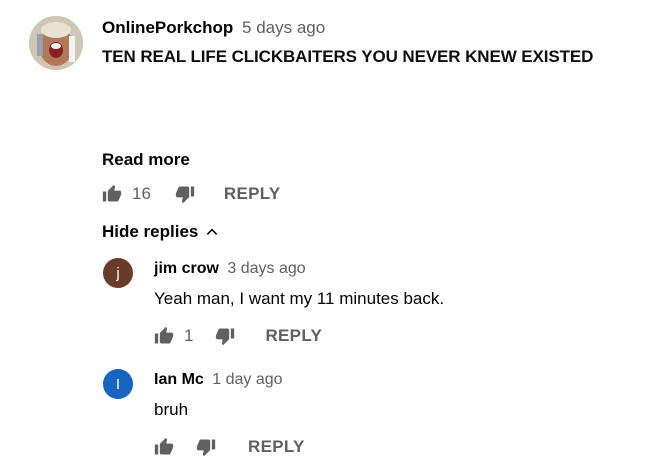 This screenshot has height=476, width=664. What do you see at coordinates (186, 268) in the screenshot?
I see `author-name: jim crow` at bounding box center [186, 268].